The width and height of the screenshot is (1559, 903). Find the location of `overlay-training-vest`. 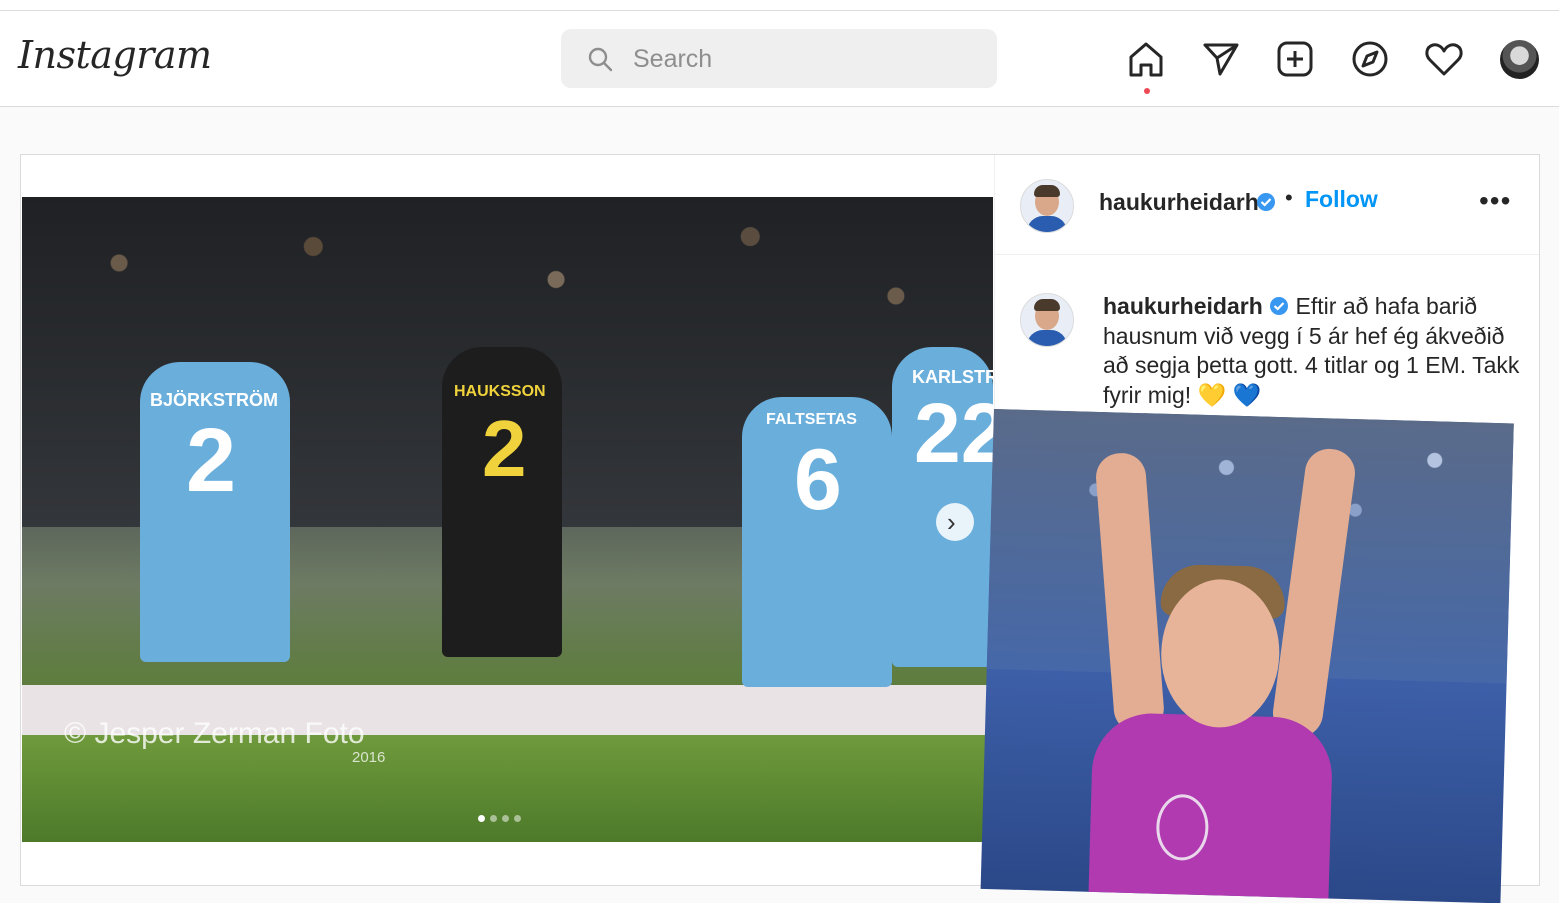

overlay-training-vest is located at coordinates (1210, 807).